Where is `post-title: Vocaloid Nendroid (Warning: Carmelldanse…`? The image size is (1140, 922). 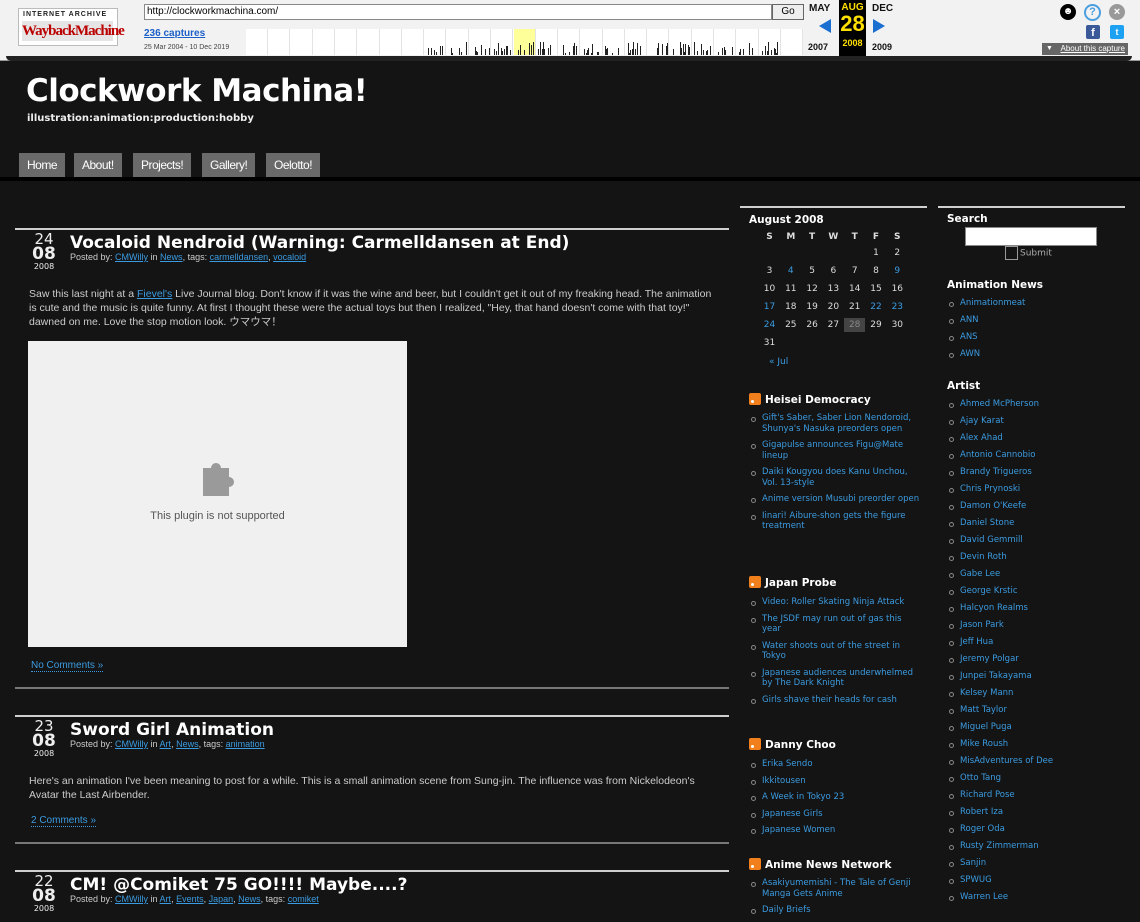
post-title: Vocaloid Nendroid (Warning: Carmelldanse… is located at coordinates (319, 243).